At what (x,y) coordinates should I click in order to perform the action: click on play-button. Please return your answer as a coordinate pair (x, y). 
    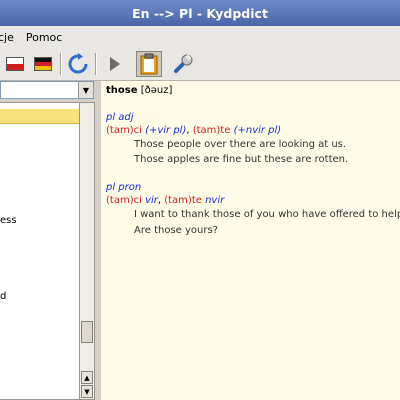
    Looking at the image, I should click on (115, 64).